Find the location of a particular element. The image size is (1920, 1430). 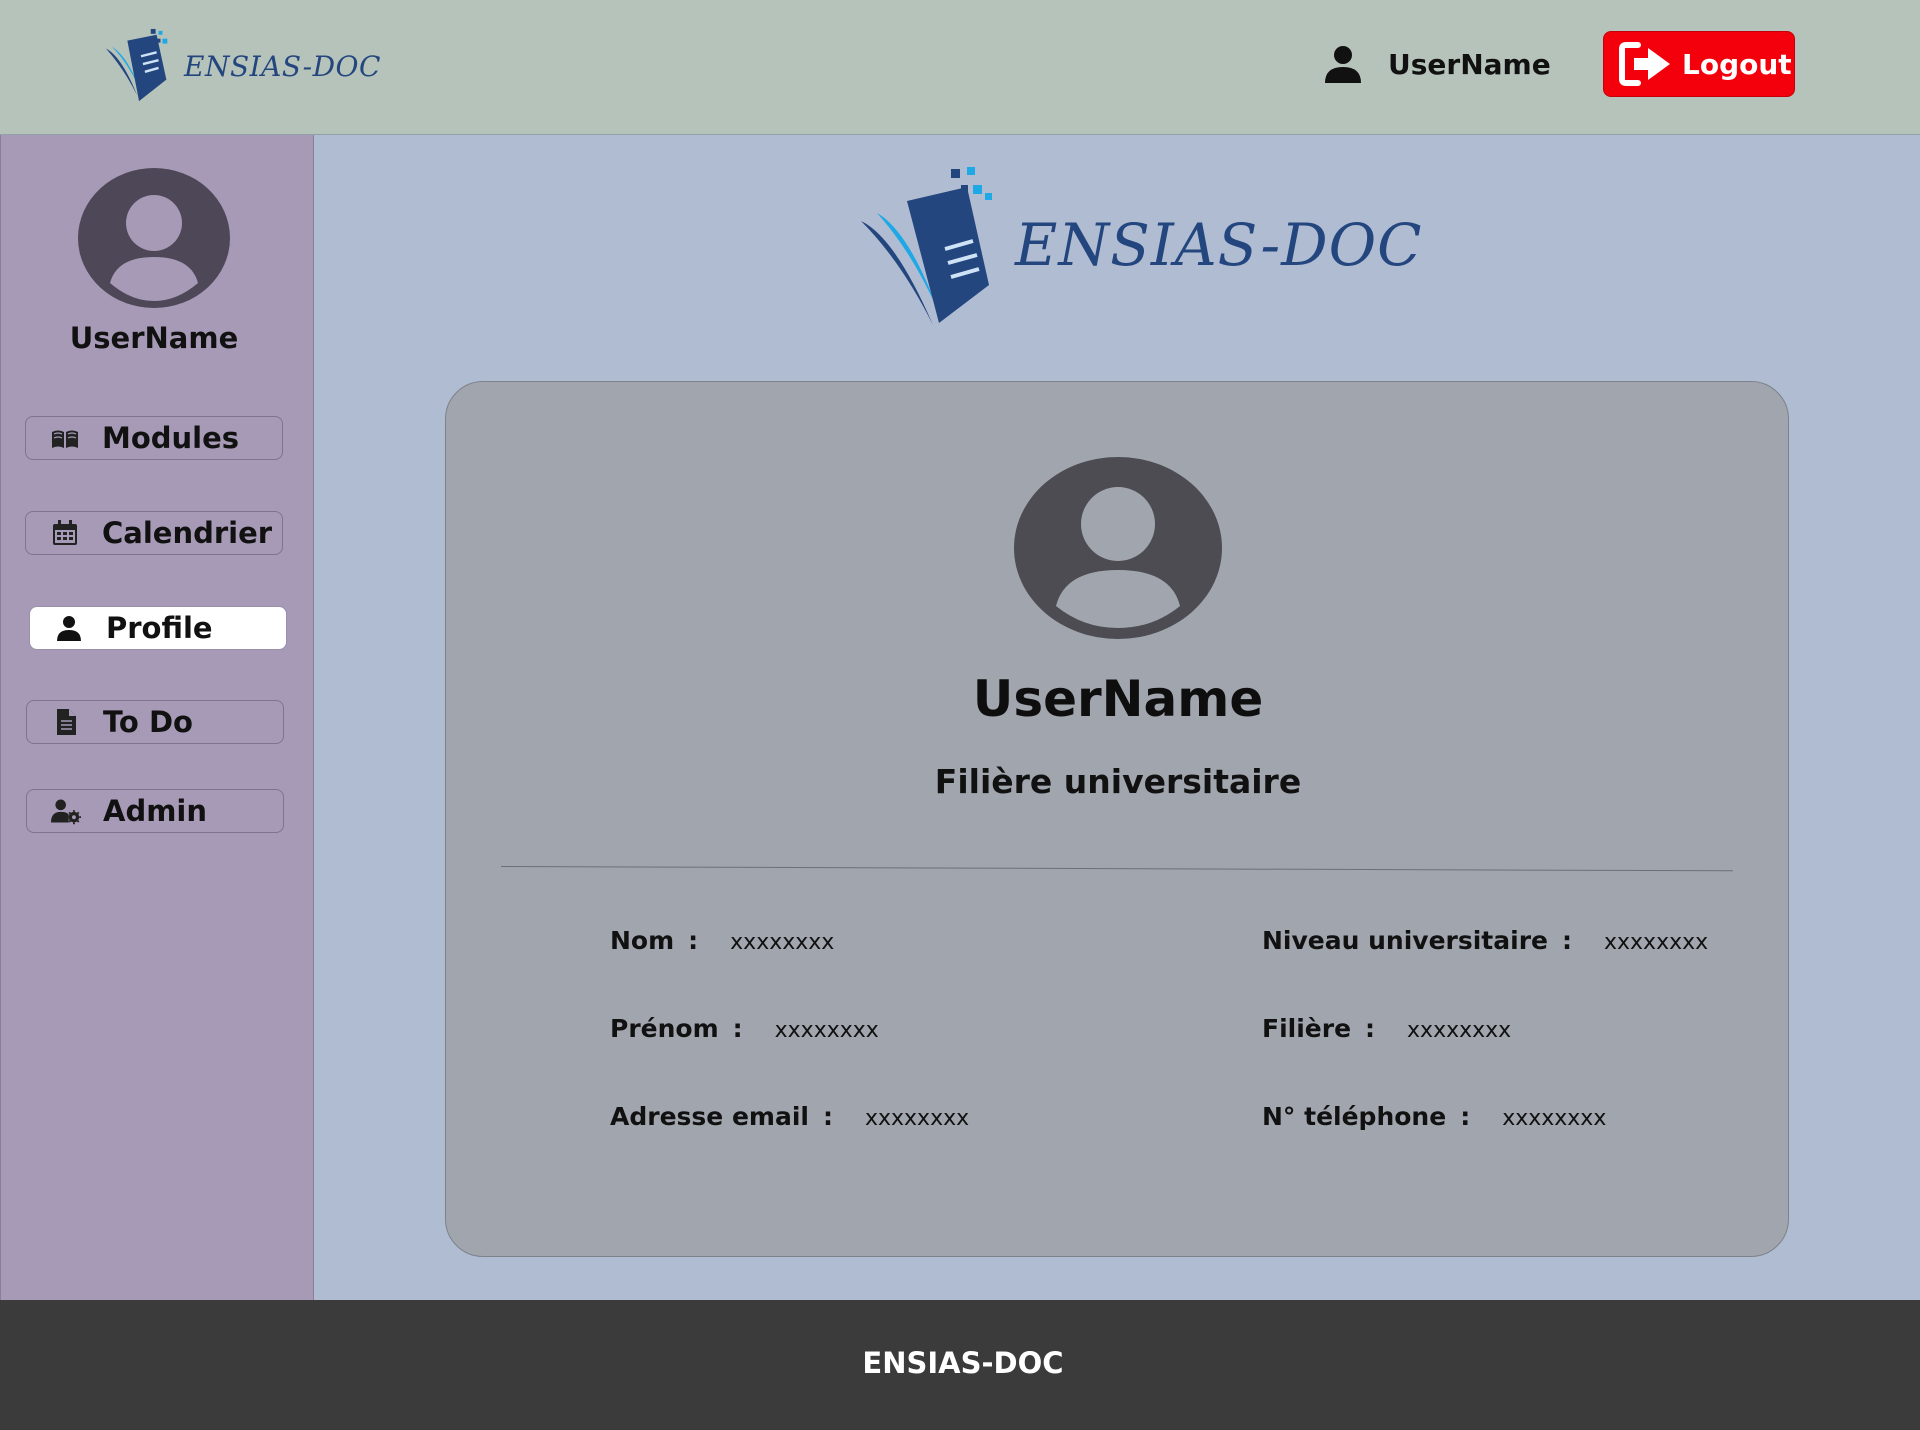

sidebar-item-profile: Profile is located at coordinates (158, 628).